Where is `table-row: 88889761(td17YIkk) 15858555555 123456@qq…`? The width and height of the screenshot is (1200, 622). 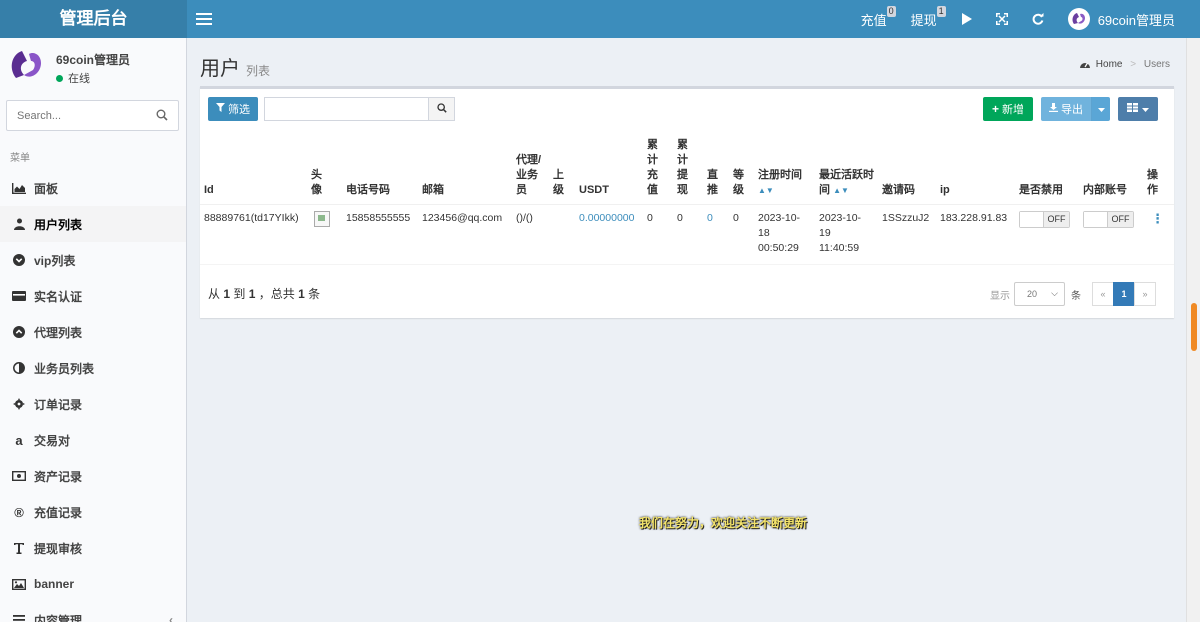 table-row: 88889761(td17YIkk) 15858555555 123456@qq… is located at coordinates (687, 234).